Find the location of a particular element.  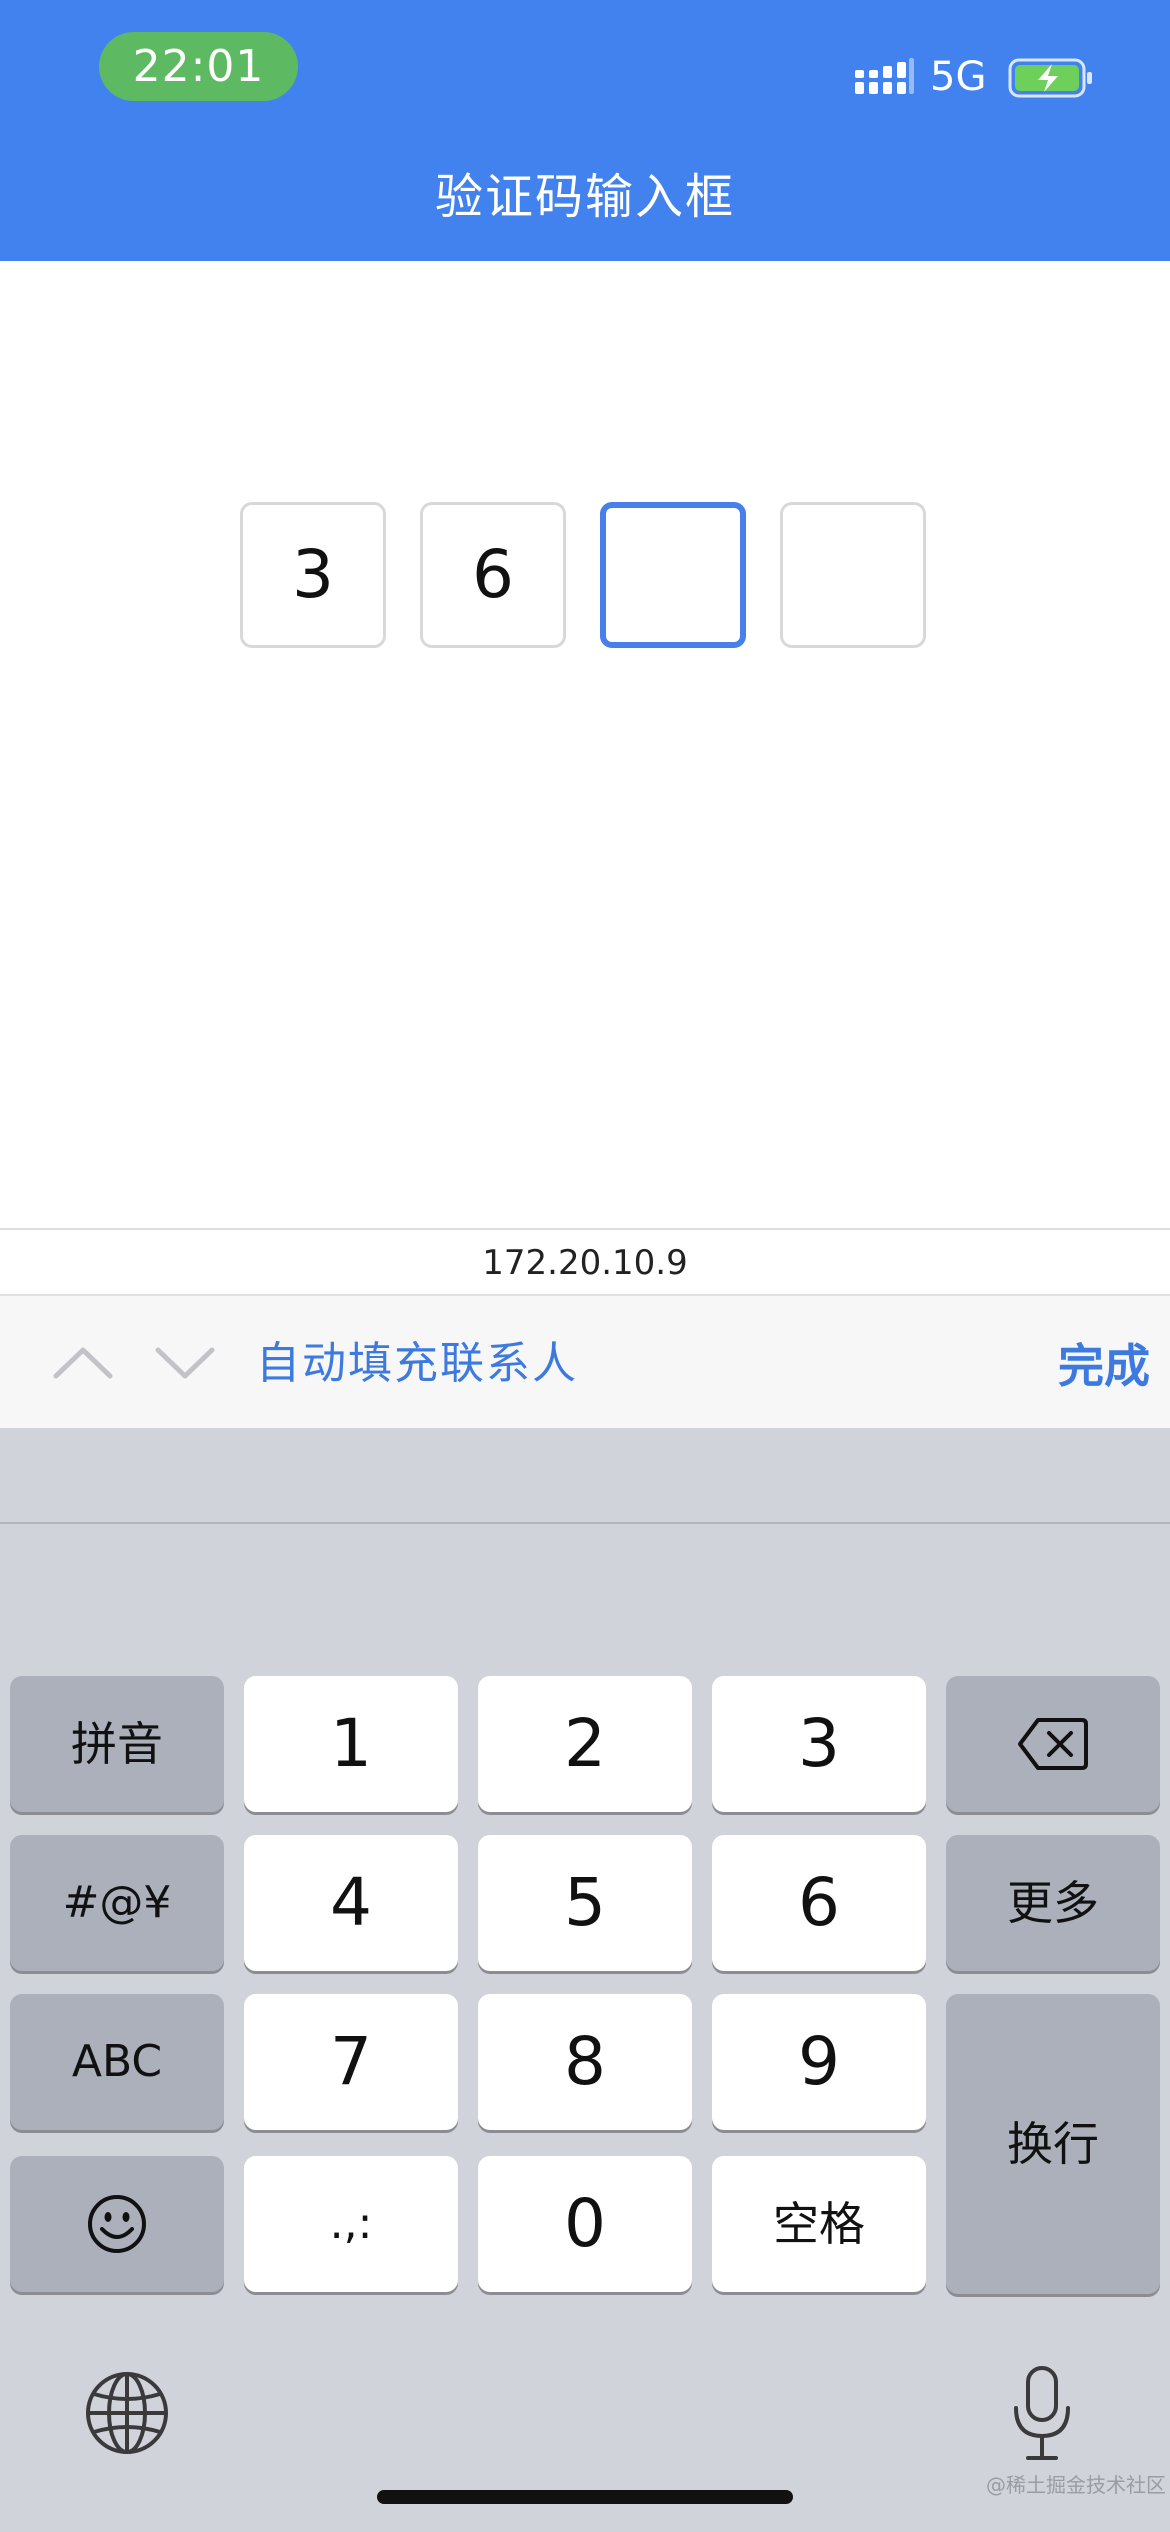

key-5: 5 is located at coordinates (585, 1903).